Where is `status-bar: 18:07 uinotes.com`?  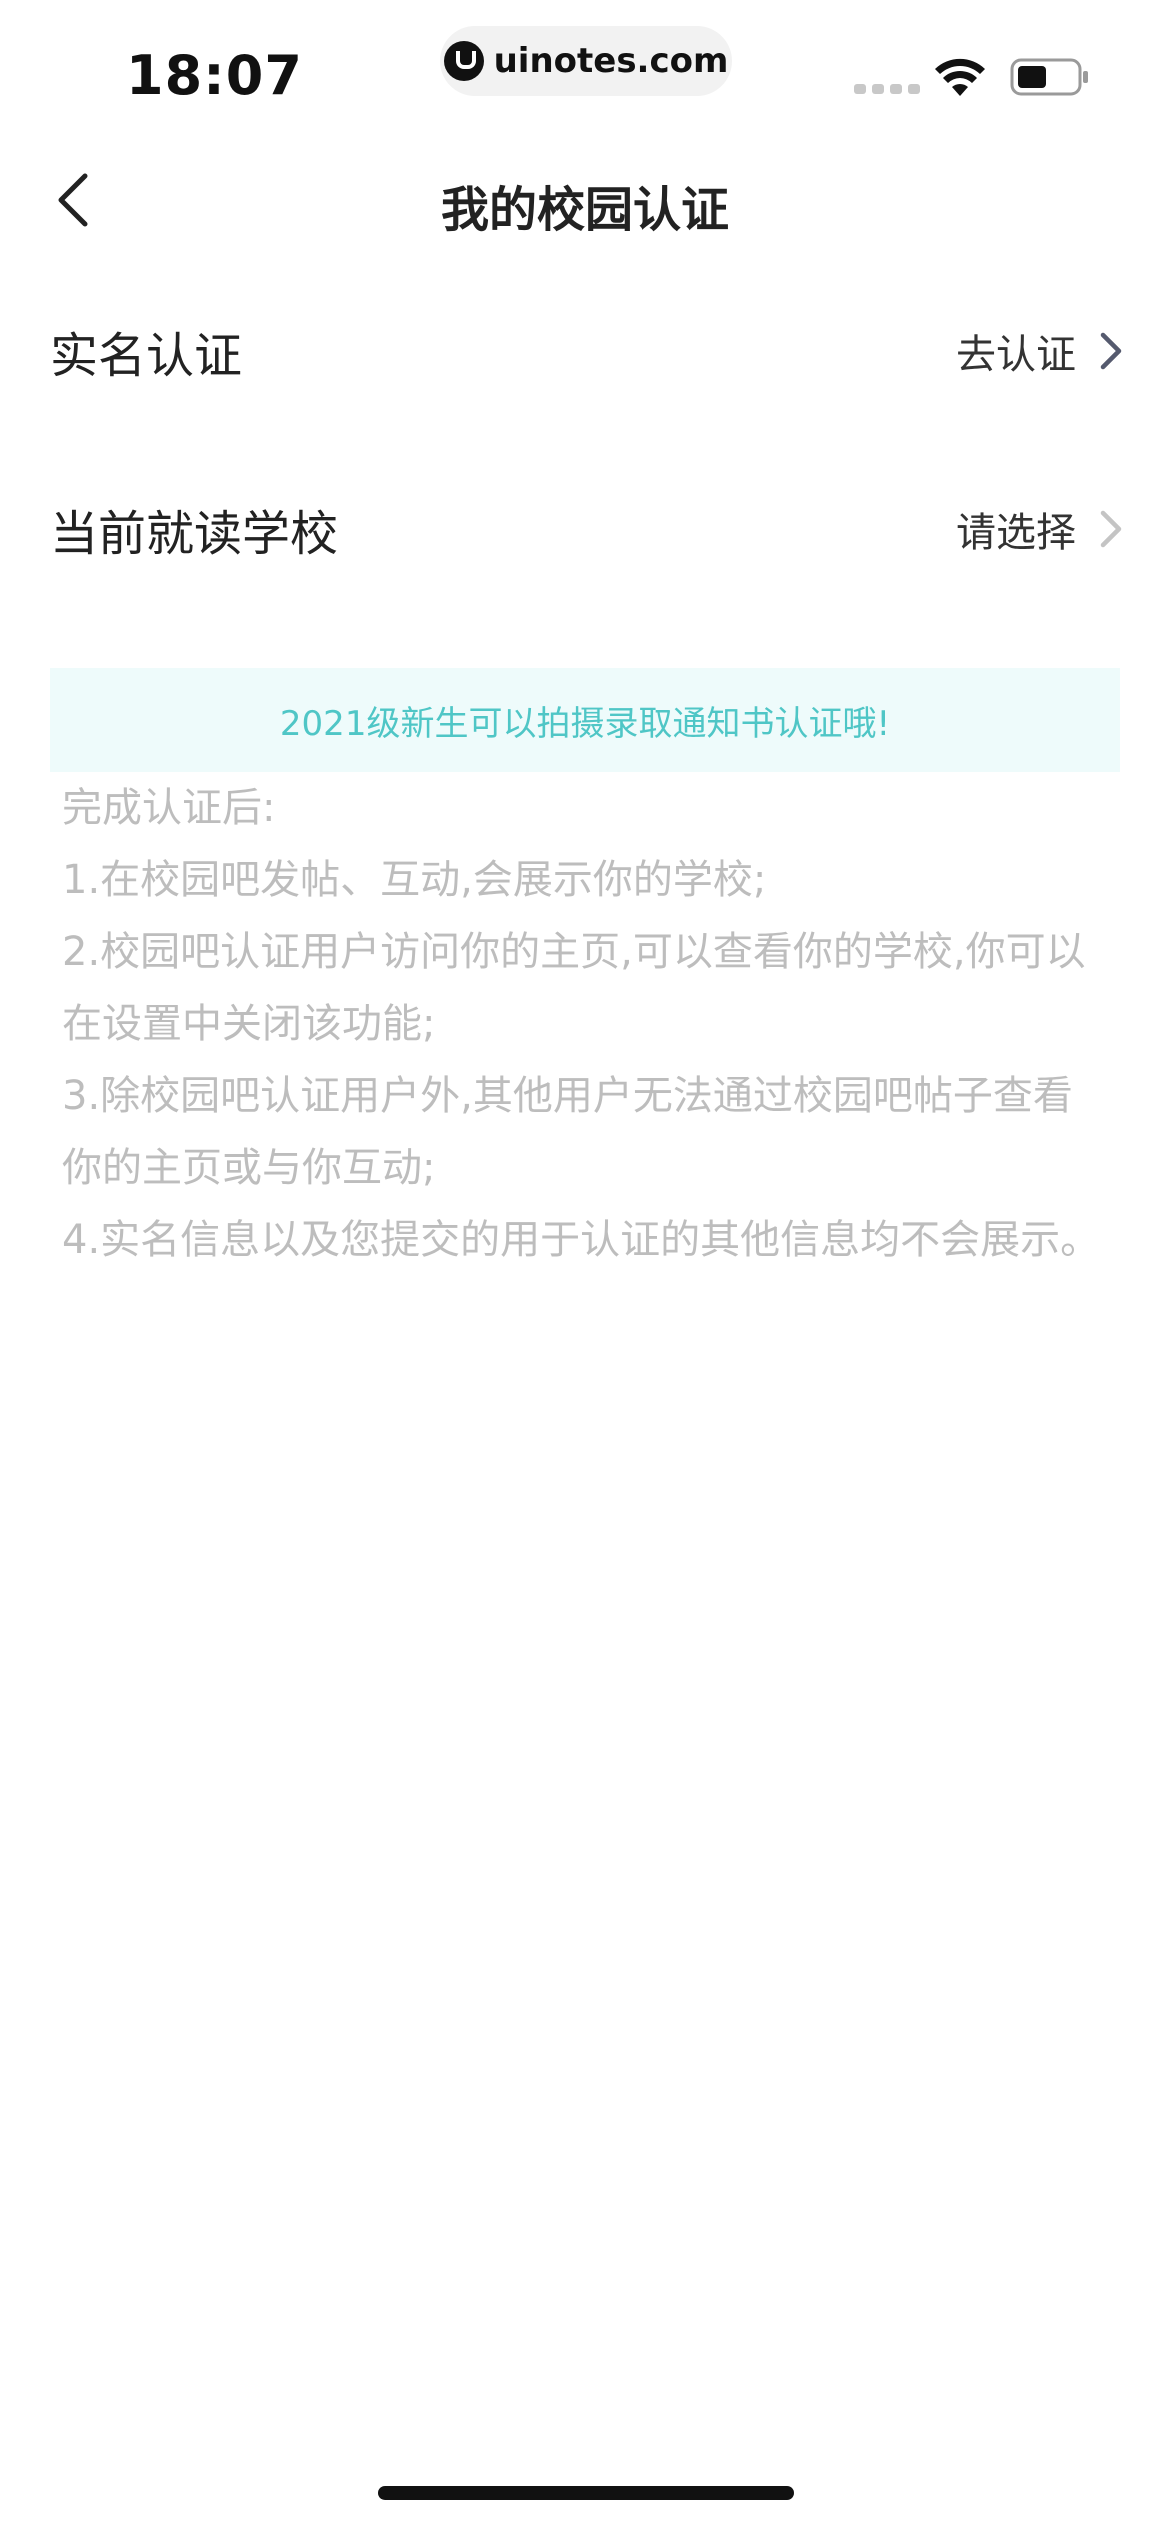
status-bar: 18:07 uinotes.com is located at coordinates (585, 70).